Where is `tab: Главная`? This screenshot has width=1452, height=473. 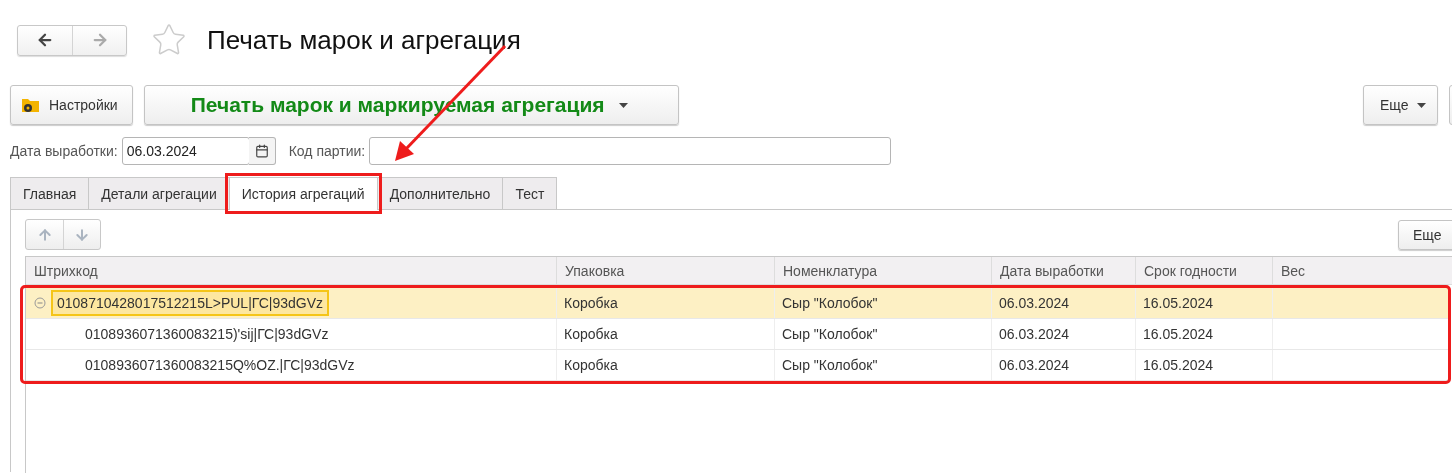 tab: Главная is located at coordinates (50, 193).